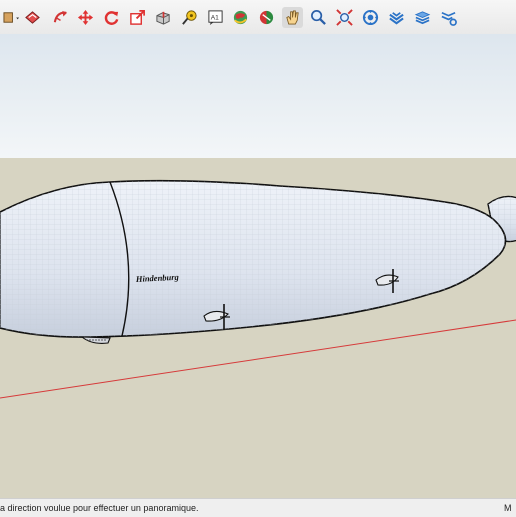 This screenshot has height=517, width=516. I want to click on move-tool, so click(85, 17).